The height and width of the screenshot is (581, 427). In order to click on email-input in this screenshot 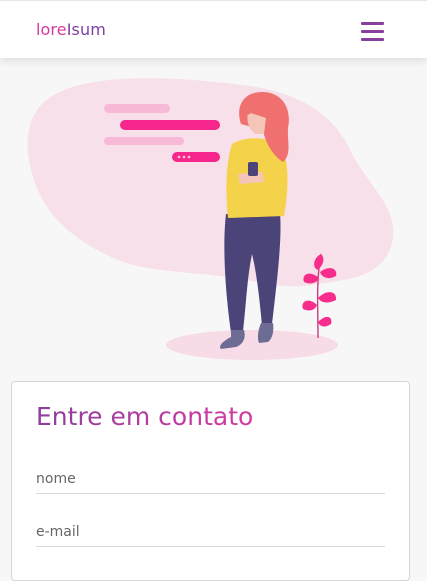, I will do `click(210, 532)`.